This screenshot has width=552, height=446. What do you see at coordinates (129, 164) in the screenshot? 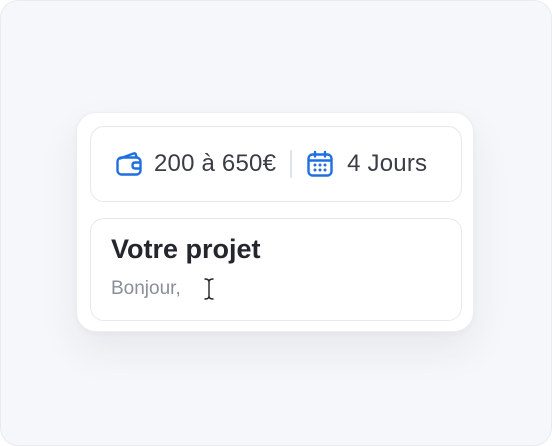
I see `wallet-icon` at bounding box center [129, 164].